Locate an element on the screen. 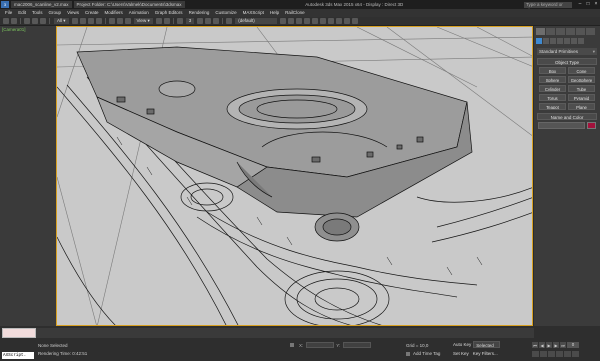 Image resolution: width=600 pixels, height=361 pixels. move-icon is located at coordinates (111, 21).